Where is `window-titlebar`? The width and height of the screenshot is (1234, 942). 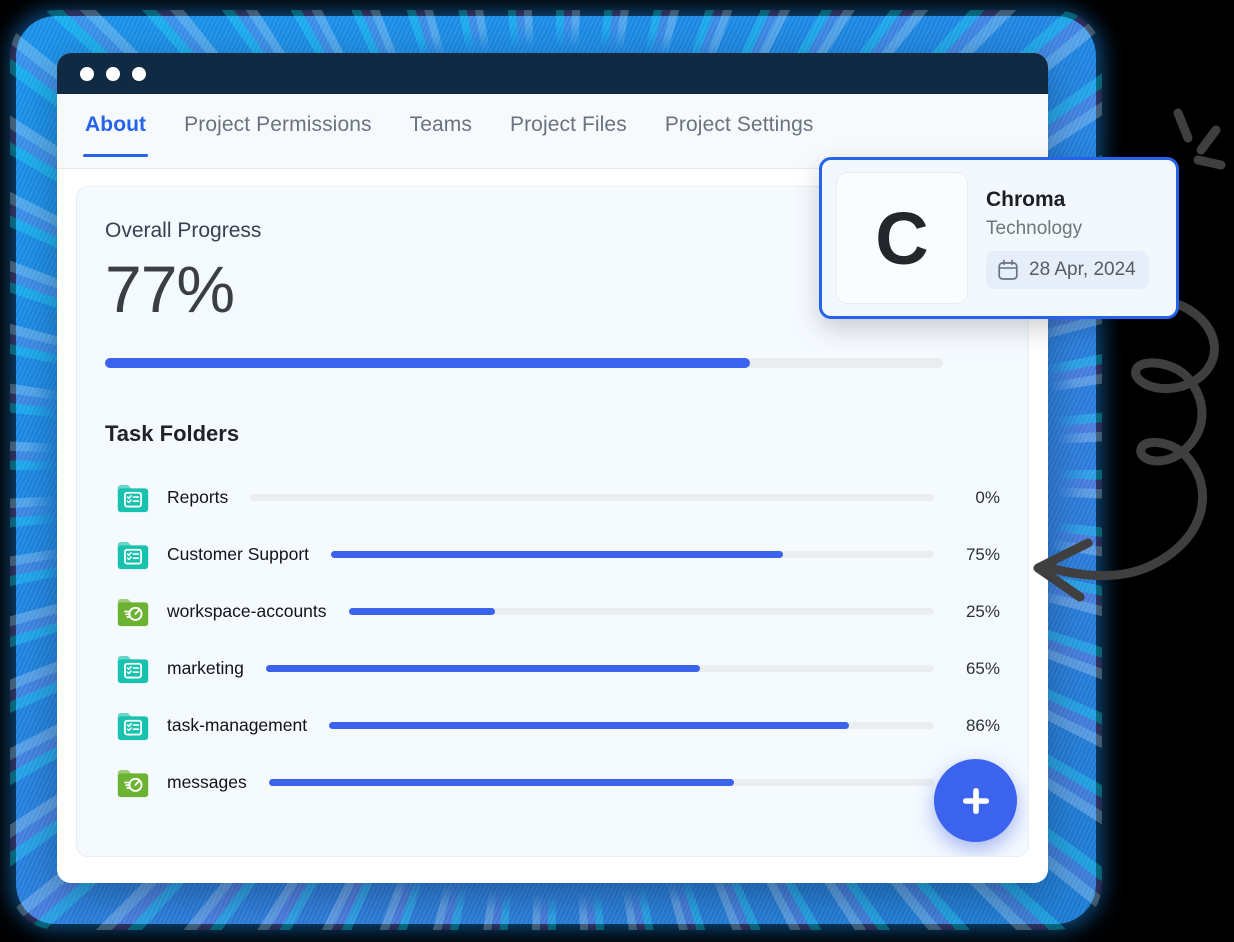 window-titlebar is located at coordinates (552, 73).